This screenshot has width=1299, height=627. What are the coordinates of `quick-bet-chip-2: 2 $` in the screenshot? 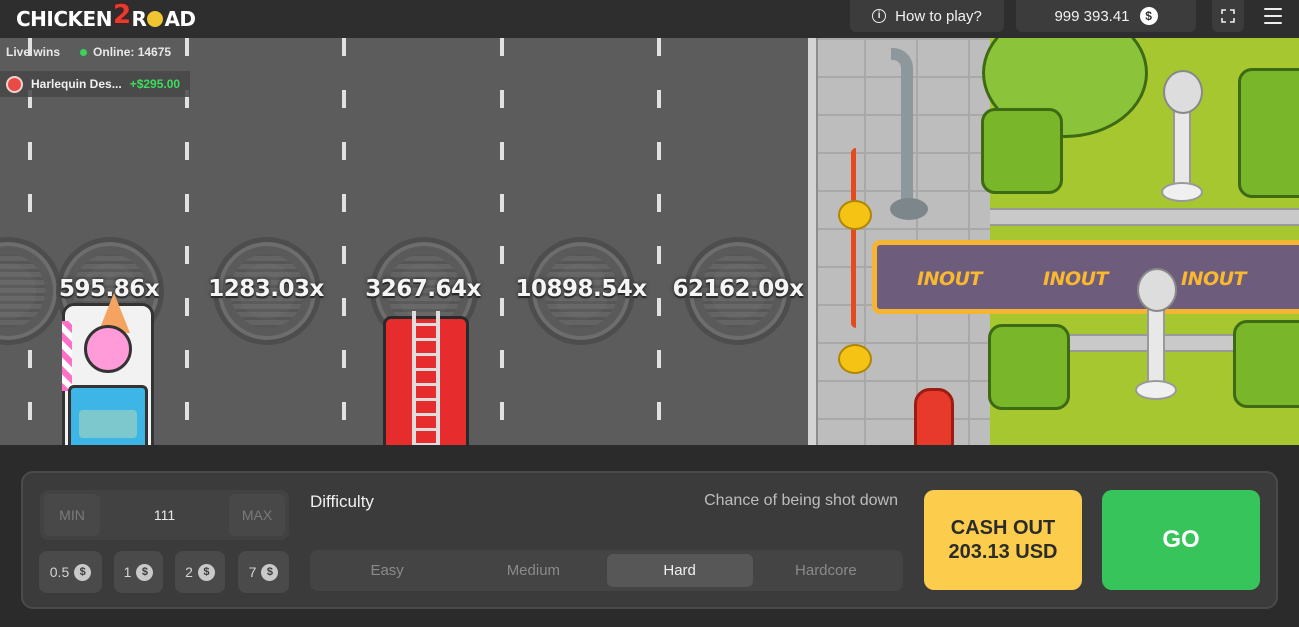 It's located at (200, 572).